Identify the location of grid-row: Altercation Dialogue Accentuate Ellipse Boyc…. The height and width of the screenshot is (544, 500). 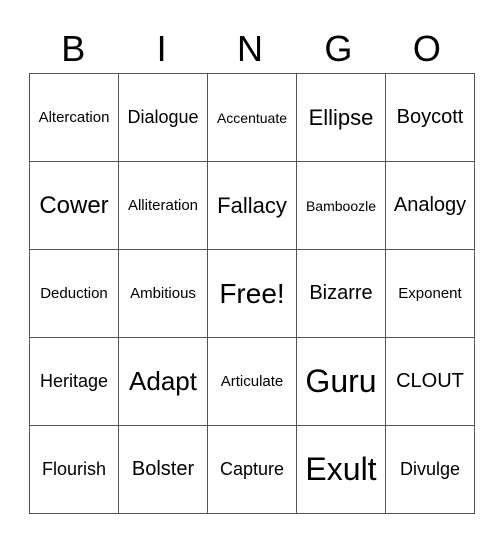
(252, 117).